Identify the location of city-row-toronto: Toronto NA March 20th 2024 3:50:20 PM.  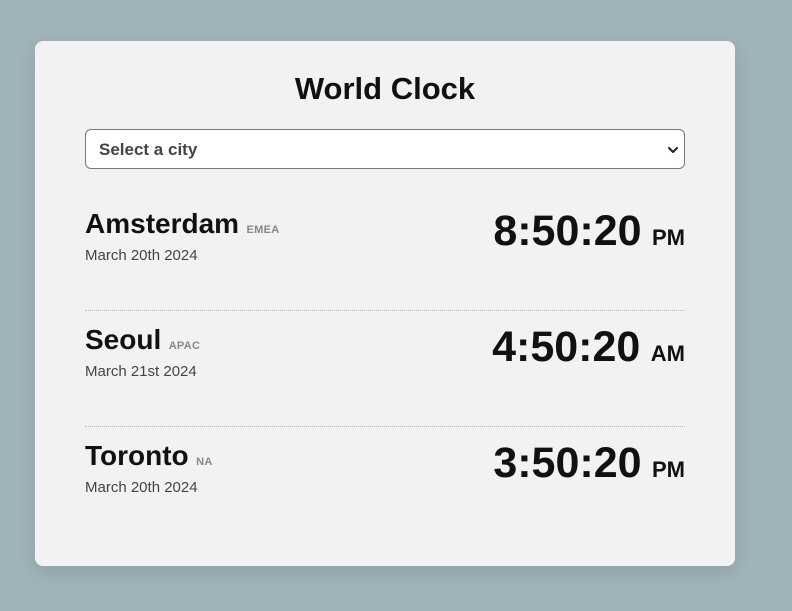
(385, 485).